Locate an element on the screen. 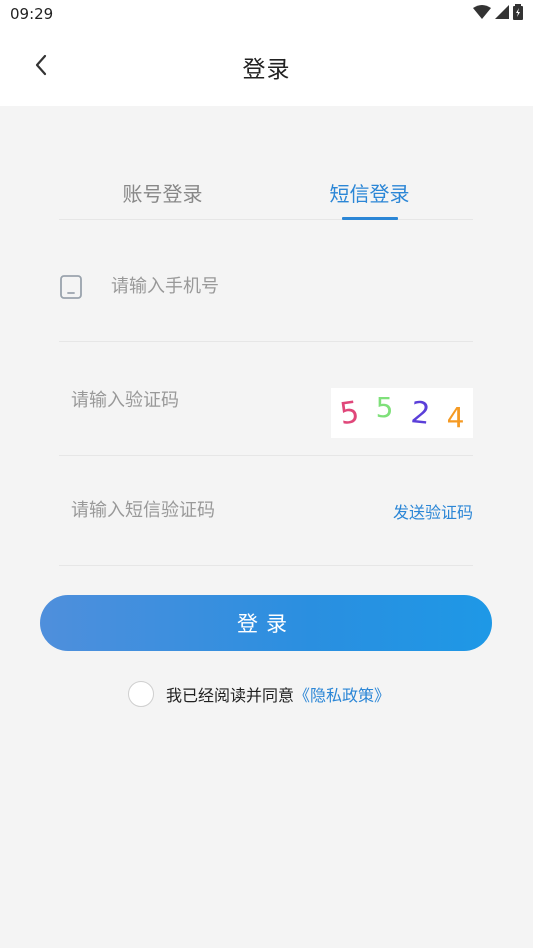 The width and height of the screenshot is (533, 948). tab-label: 短信登录 is located at coordinates (369, 194).